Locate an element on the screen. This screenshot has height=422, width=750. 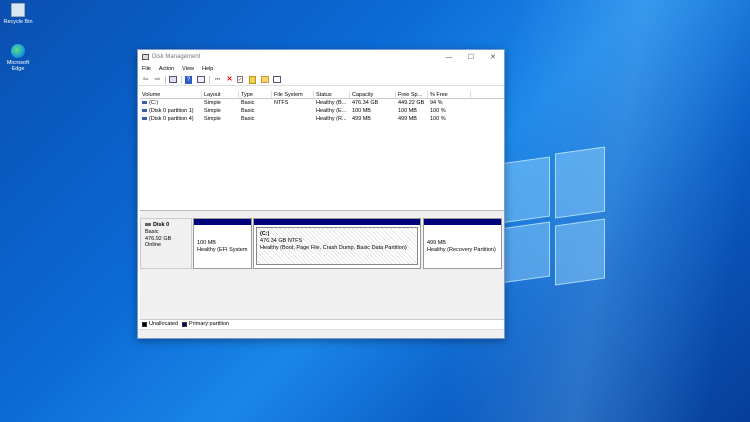
disk-0-label: Disk 0 Basic 476.92 GB Online is located at coordinates (166, 243).